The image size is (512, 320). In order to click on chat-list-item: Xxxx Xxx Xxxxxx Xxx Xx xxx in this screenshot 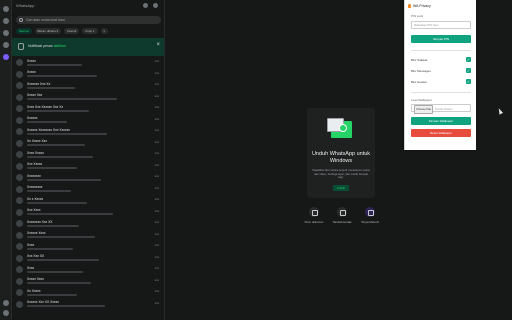, I will do `click(88, 109)`.